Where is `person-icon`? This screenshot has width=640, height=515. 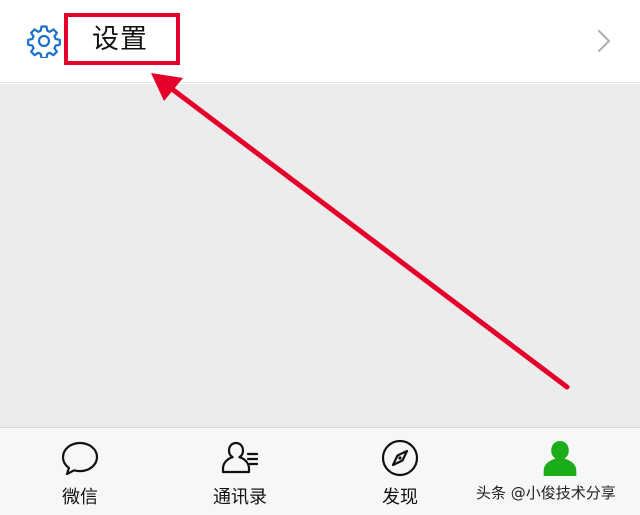
person-icon is located at coordinates (560, 458).